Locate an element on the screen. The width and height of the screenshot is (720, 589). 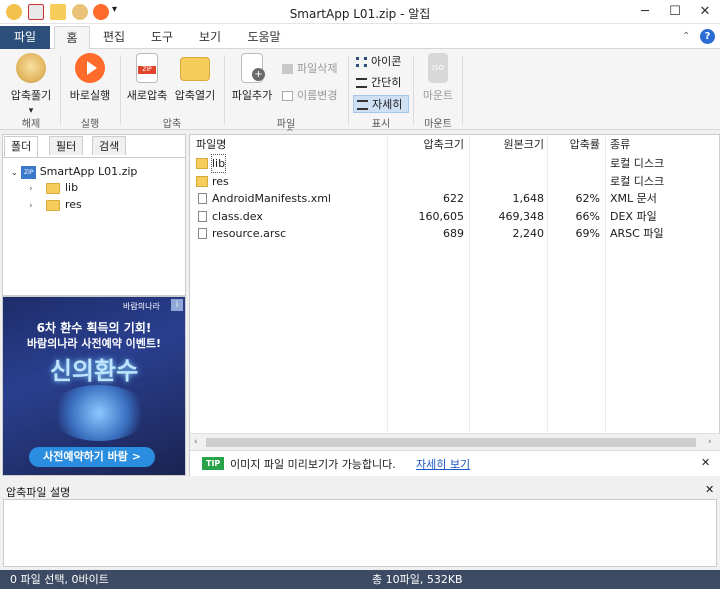
file-icon is located at coordinates (202, 198).